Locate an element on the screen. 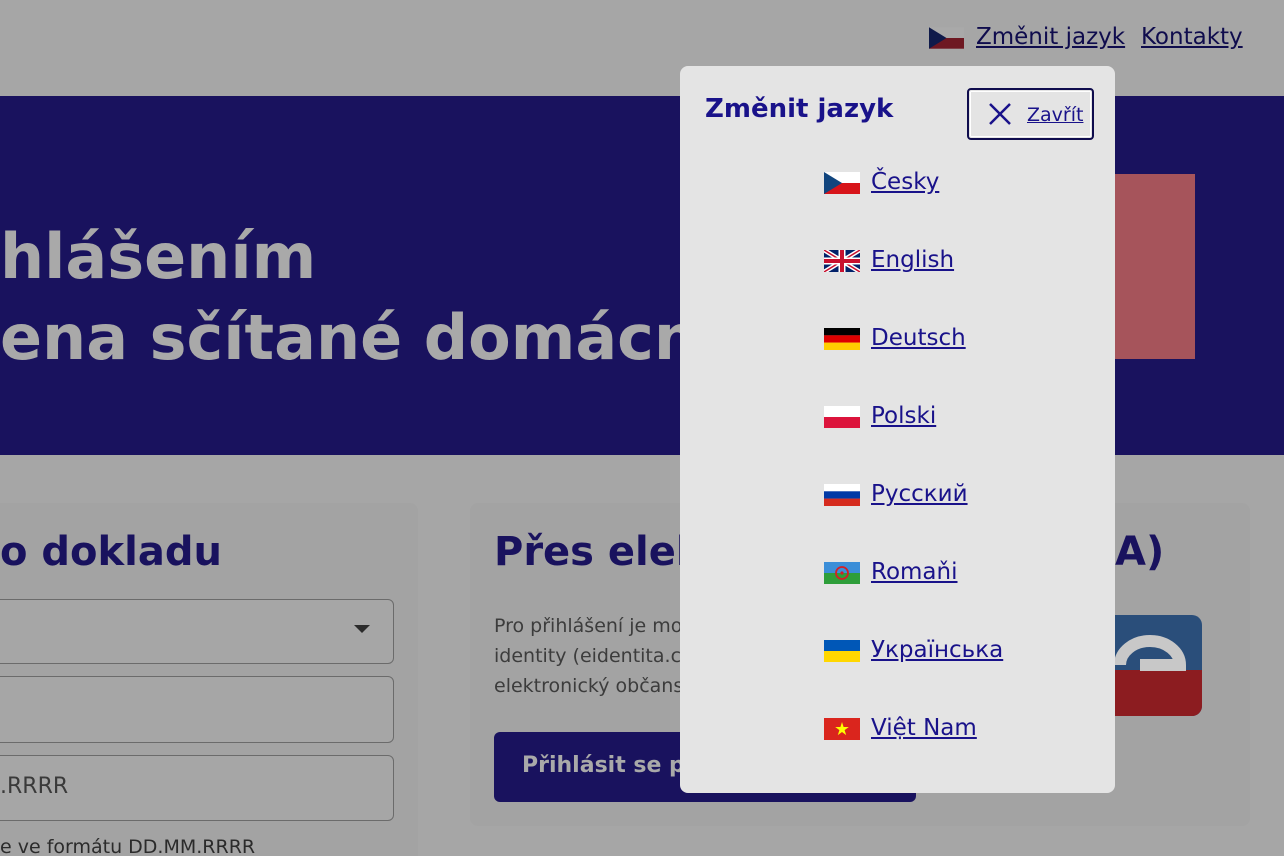 Image resolution: width=1284 pixels, height=856 pixels. language-option-en: English is located at coordinates (954, 267).